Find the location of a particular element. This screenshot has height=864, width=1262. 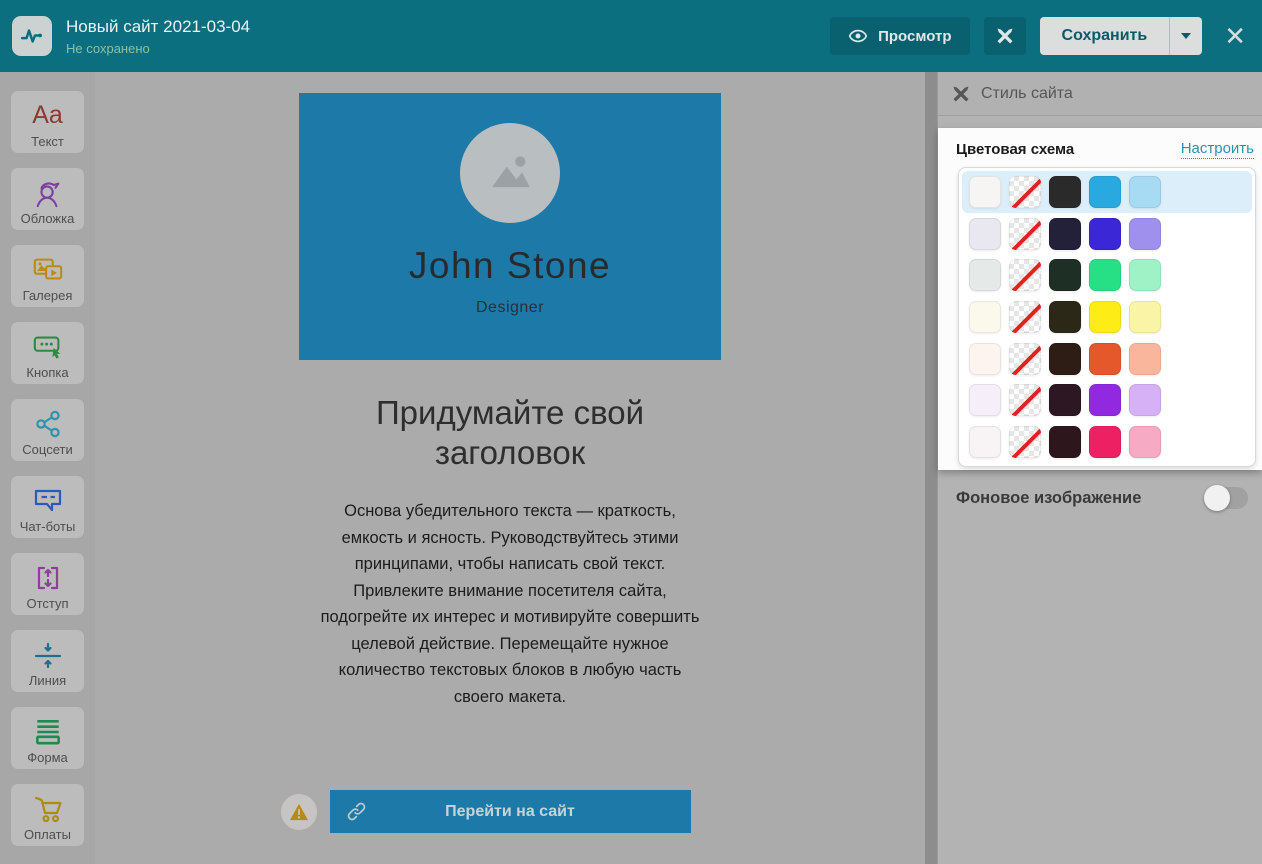

sidebar-item-line: Линия is located at coordinates (47, 661).